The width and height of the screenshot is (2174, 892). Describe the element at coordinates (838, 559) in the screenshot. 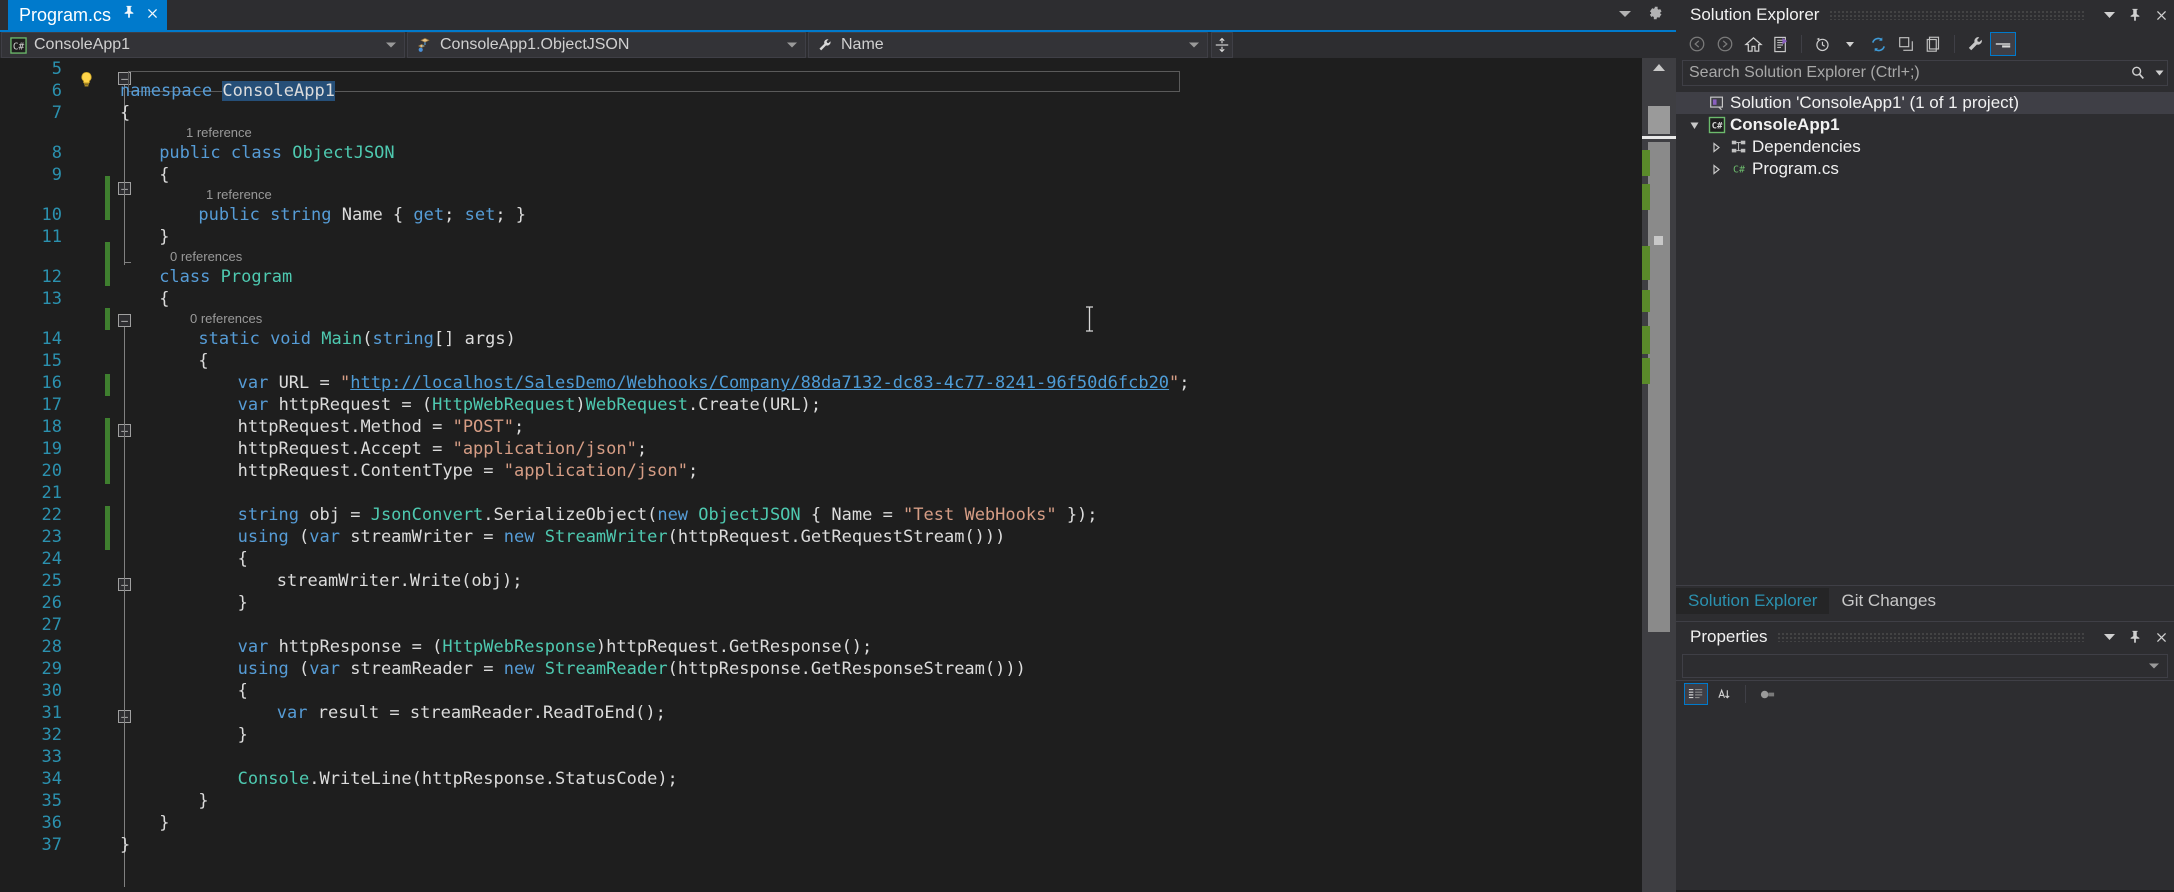

I see `code-line: 24 {` at that location.